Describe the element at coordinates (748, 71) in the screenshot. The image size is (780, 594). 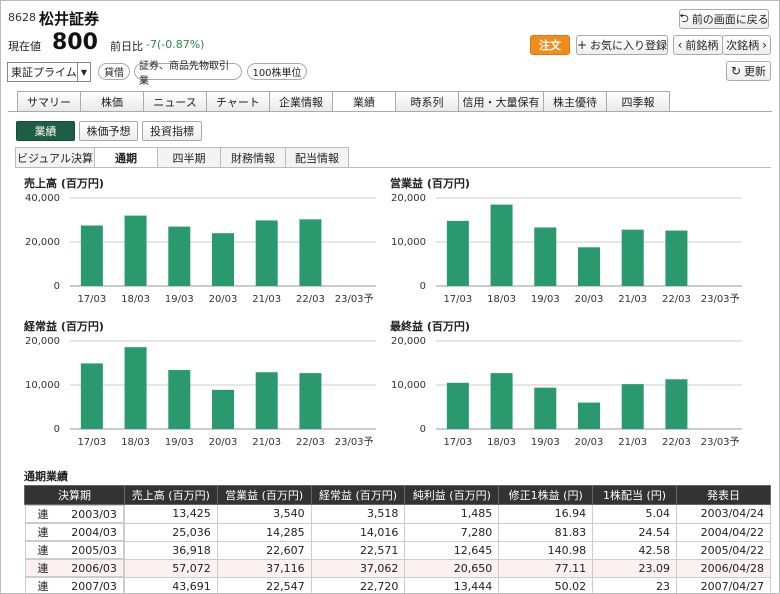
I see `refresh-button: ↻ 更新` at that location.